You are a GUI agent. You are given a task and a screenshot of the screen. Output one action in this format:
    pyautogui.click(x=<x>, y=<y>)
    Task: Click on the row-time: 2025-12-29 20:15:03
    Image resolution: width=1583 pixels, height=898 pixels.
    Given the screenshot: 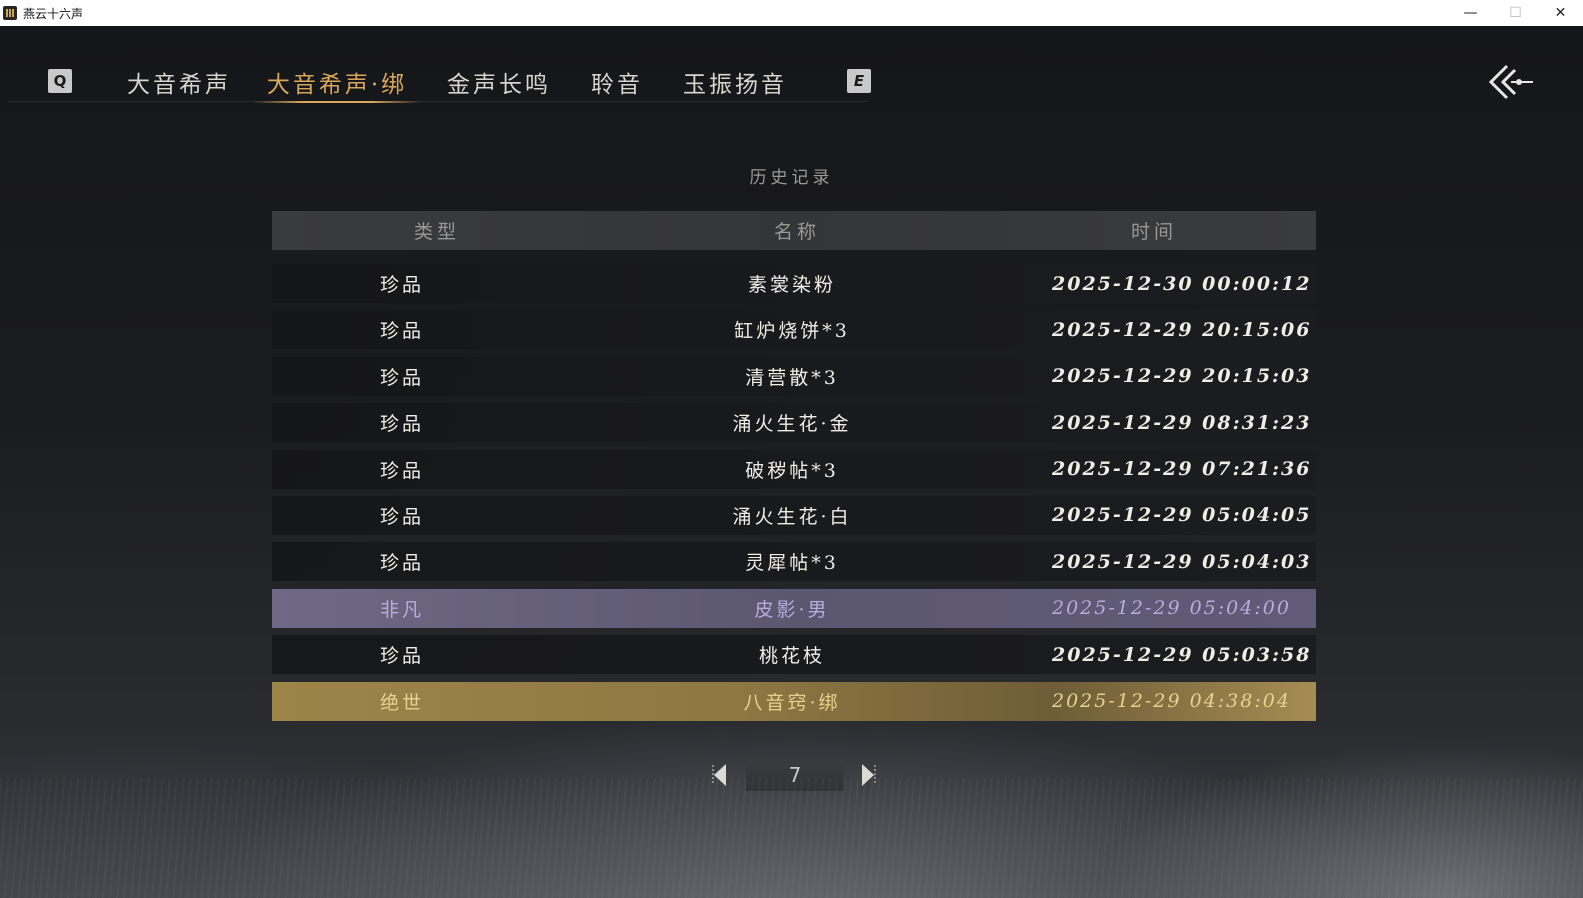 What is the action you would take?
    pyautogui.click(x=1182, y=376)
    